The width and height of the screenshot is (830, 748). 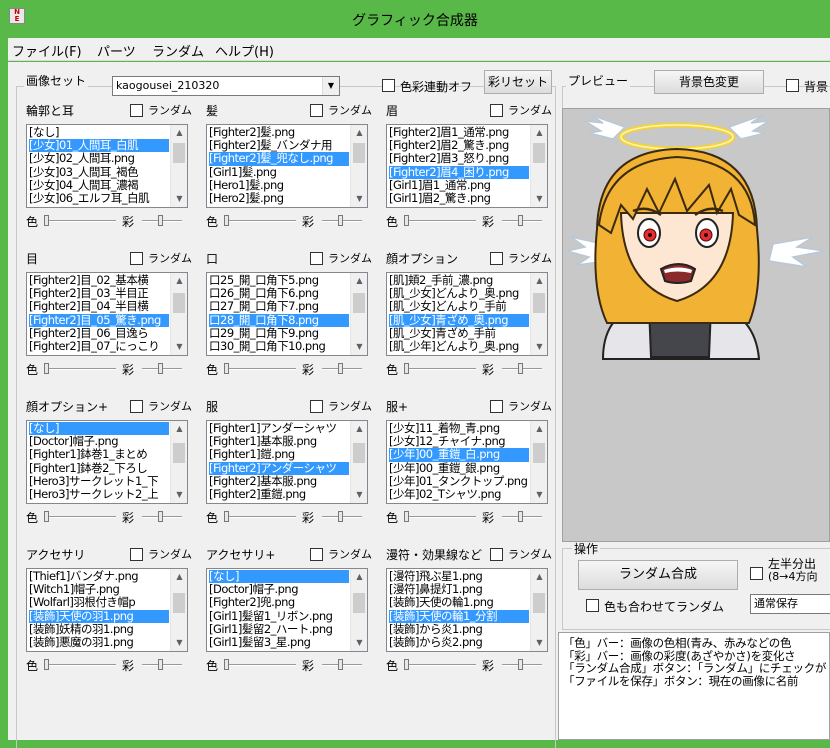 I want to click on part-4-random-checkbox, so click(x=316, y=258).